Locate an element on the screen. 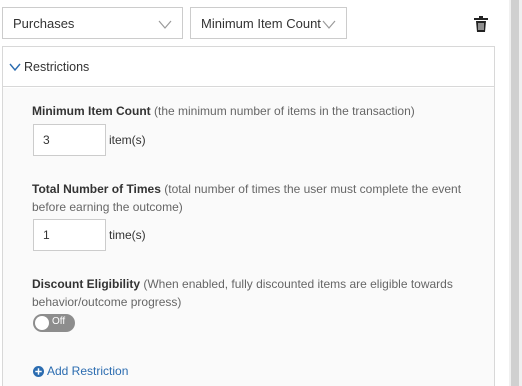  discount-eligibility-toggle: Off is located at coordinates (54, 323).